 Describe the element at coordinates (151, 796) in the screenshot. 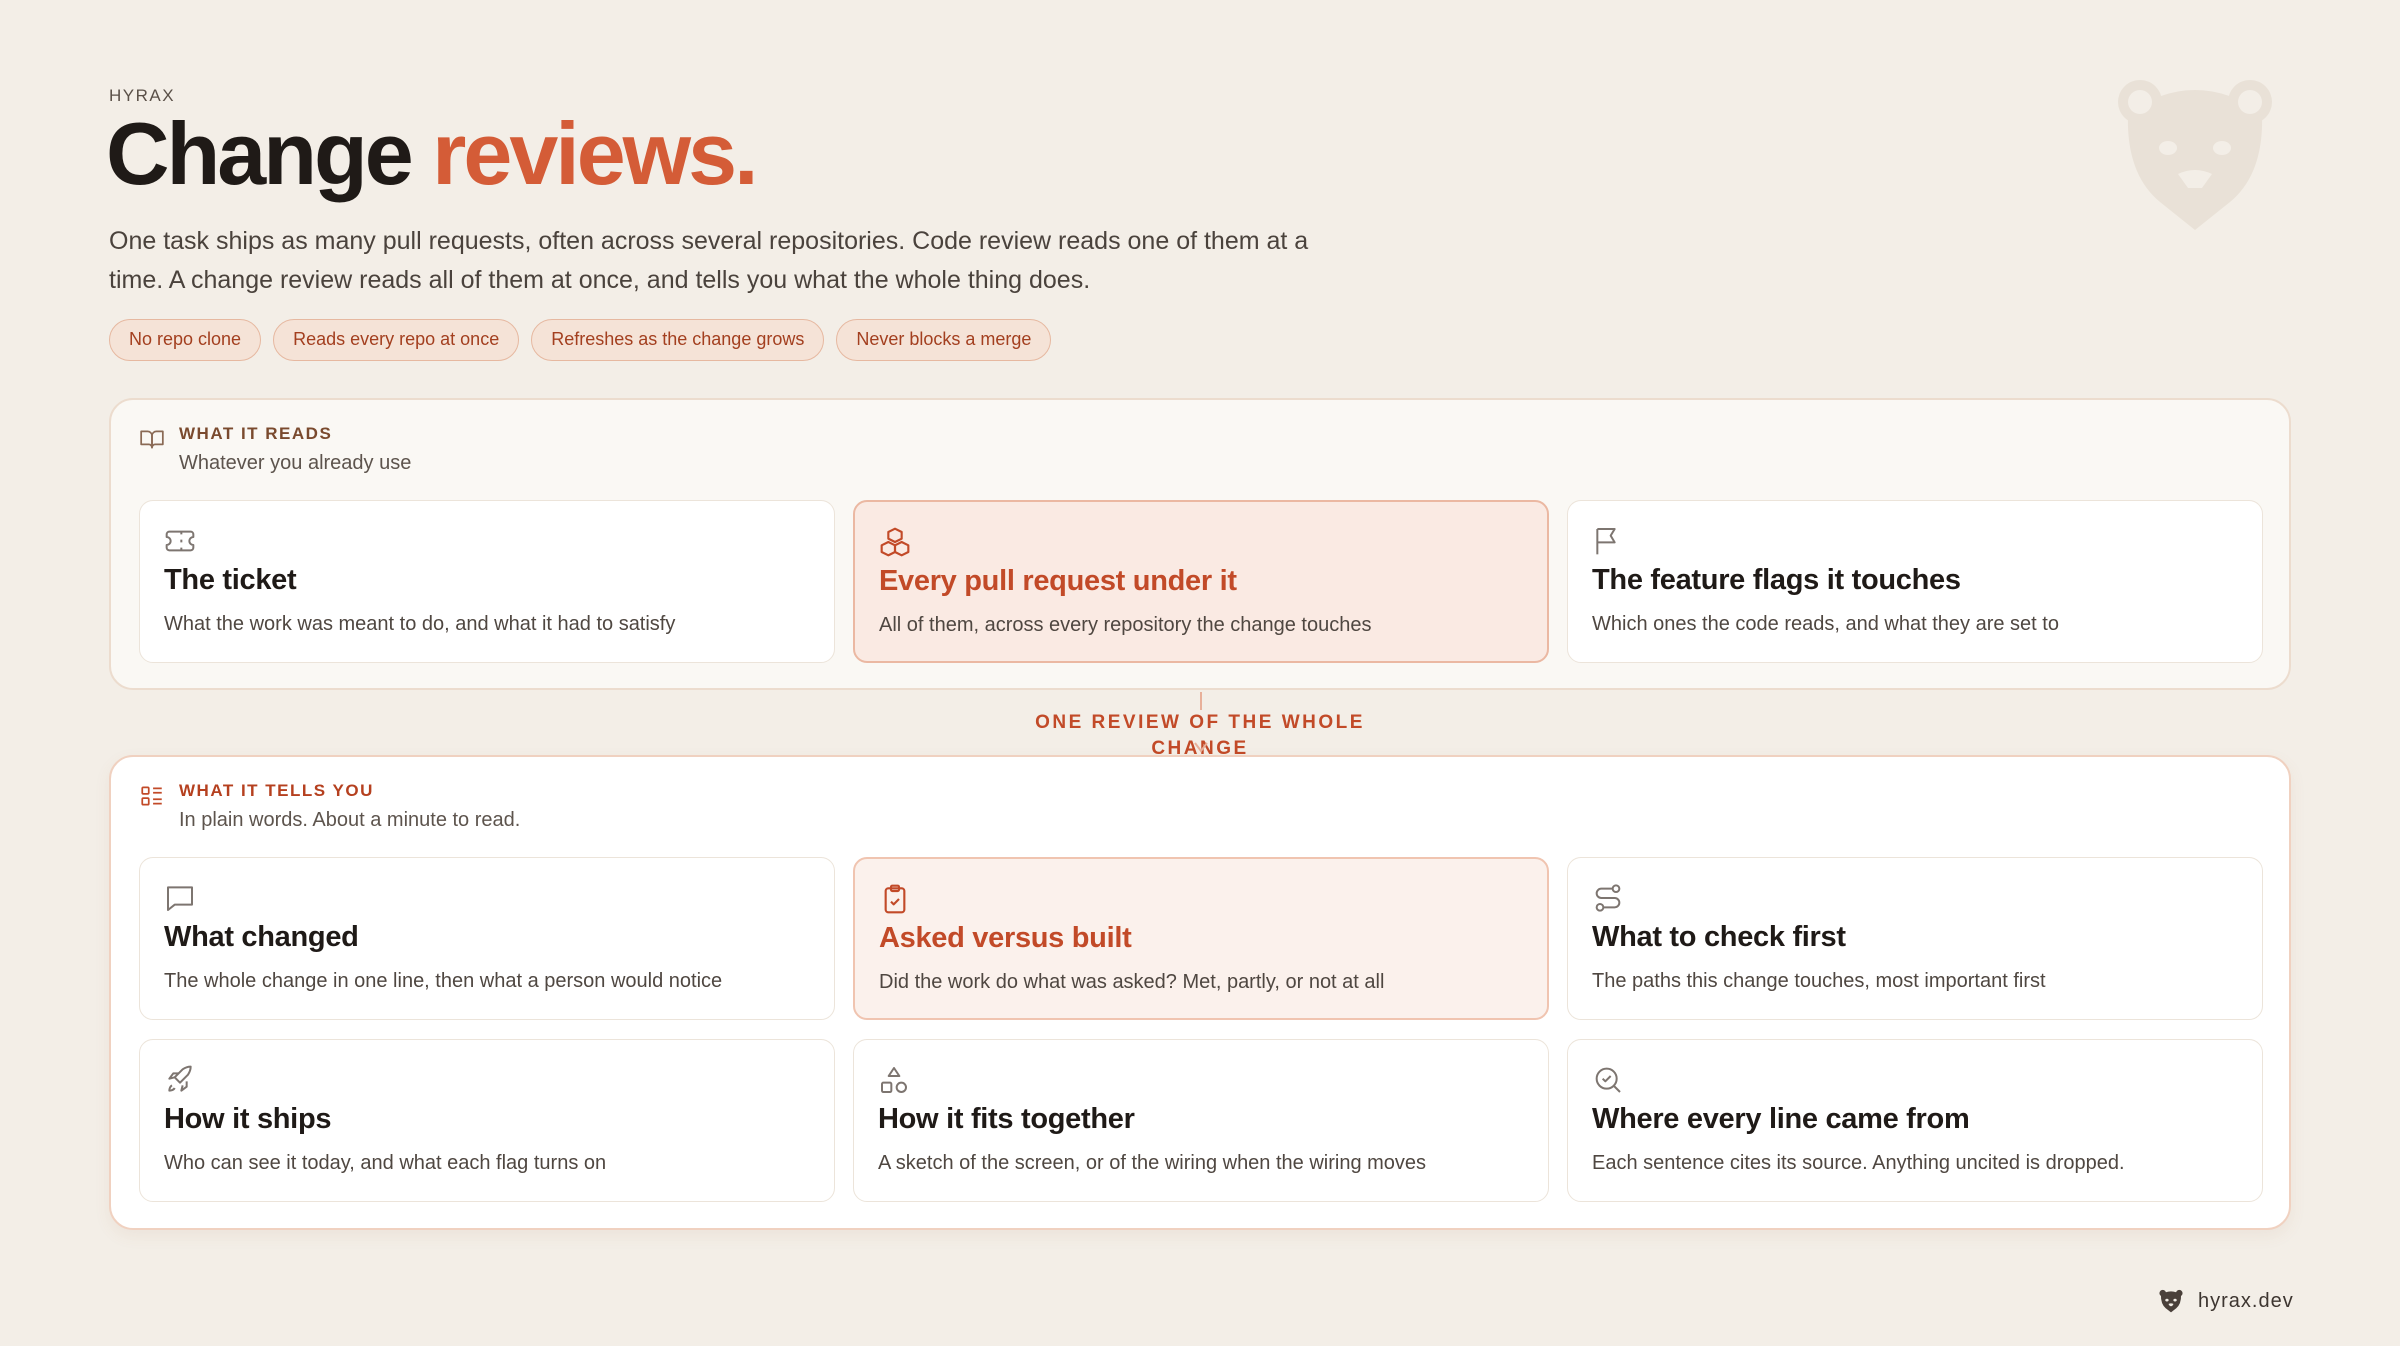

I see `list-icon` at that location.